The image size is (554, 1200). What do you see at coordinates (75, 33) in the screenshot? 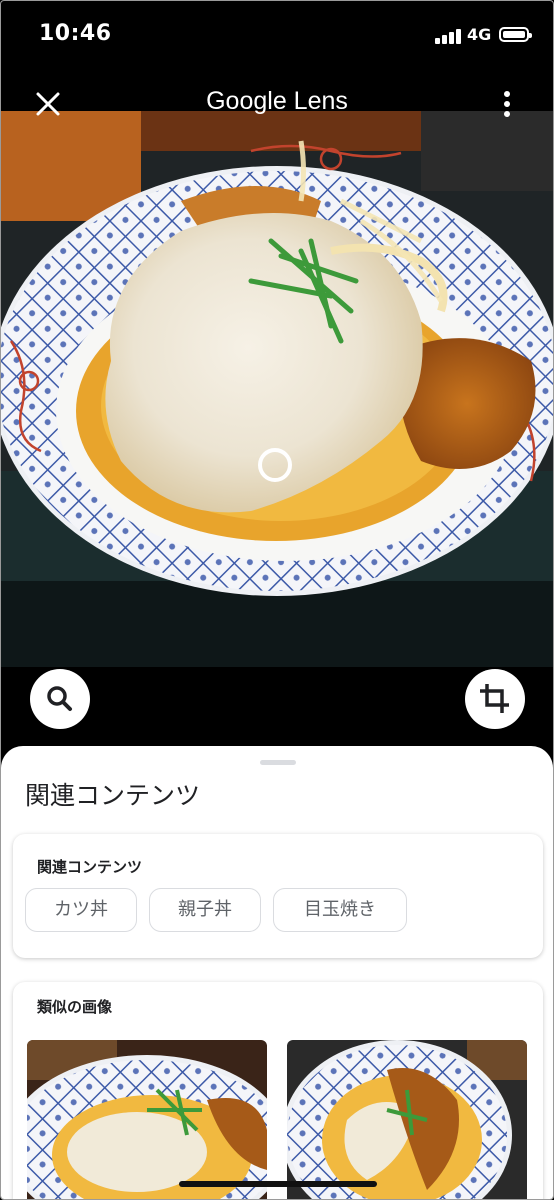
I see `clock: 10:46` at bounding box center [75, 33].